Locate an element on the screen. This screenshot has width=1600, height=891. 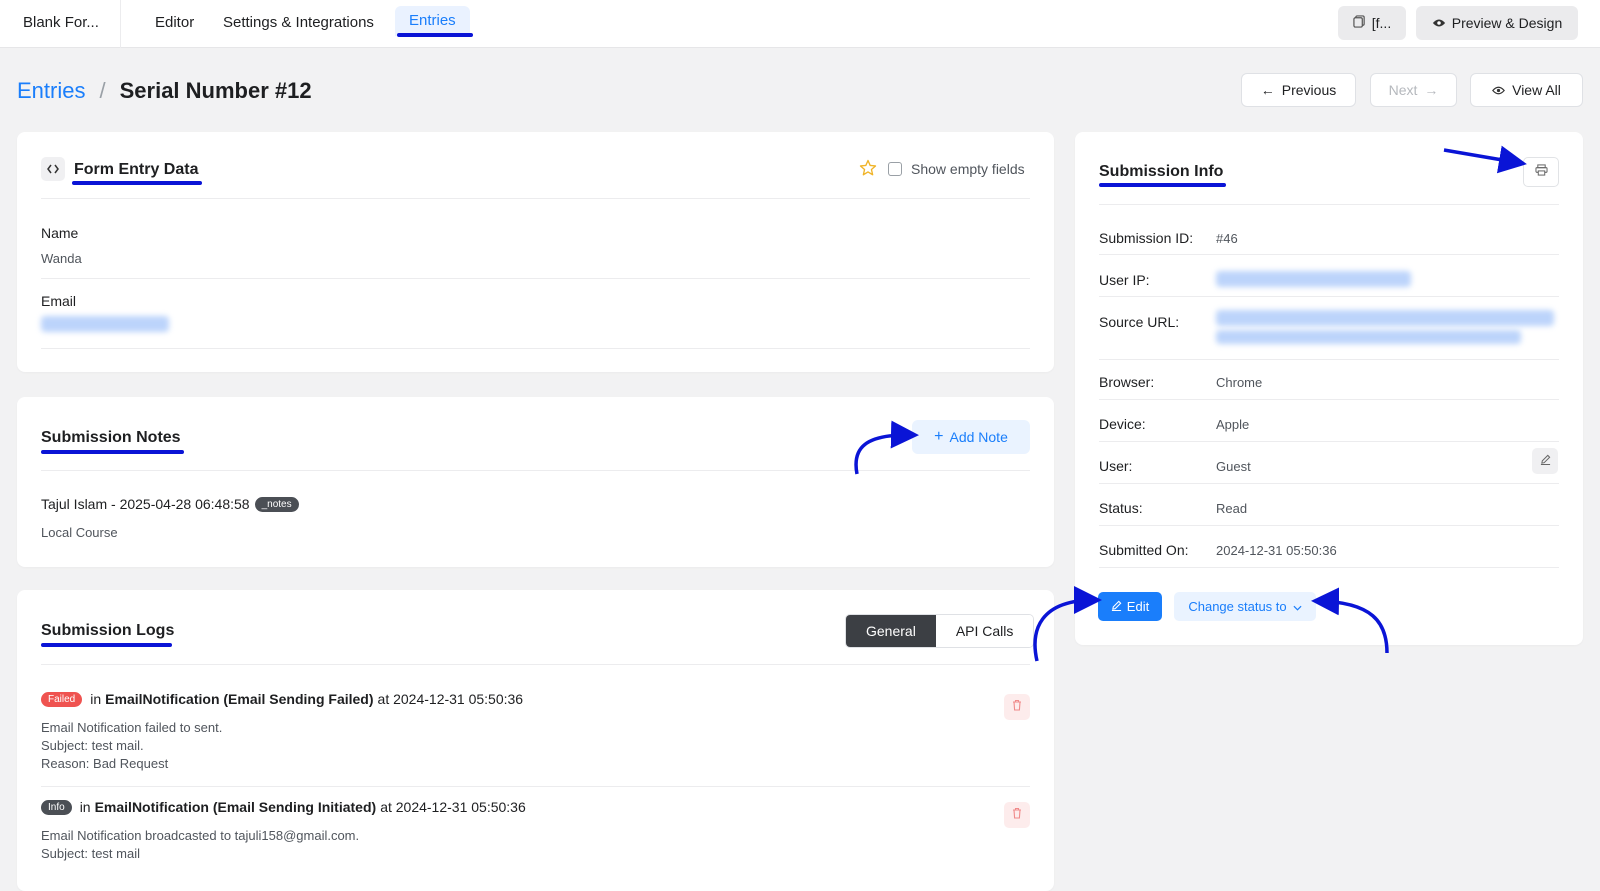
printer-icon is located at coordinates (1541, 172).